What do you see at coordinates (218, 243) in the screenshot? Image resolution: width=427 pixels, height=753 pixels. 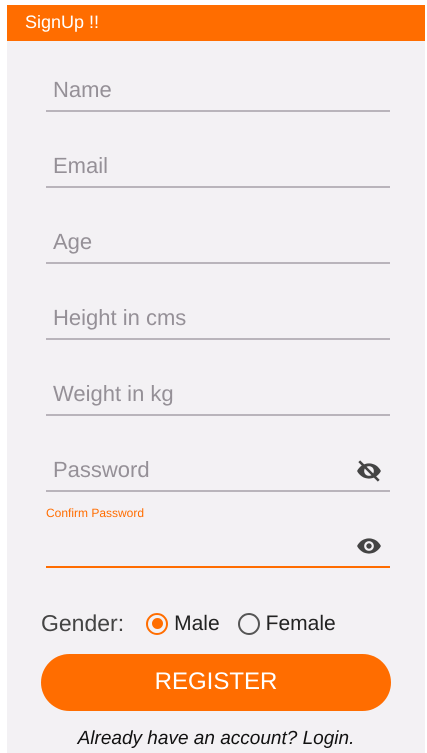 I see `input-field: Age` at bounding box center [218, 243].